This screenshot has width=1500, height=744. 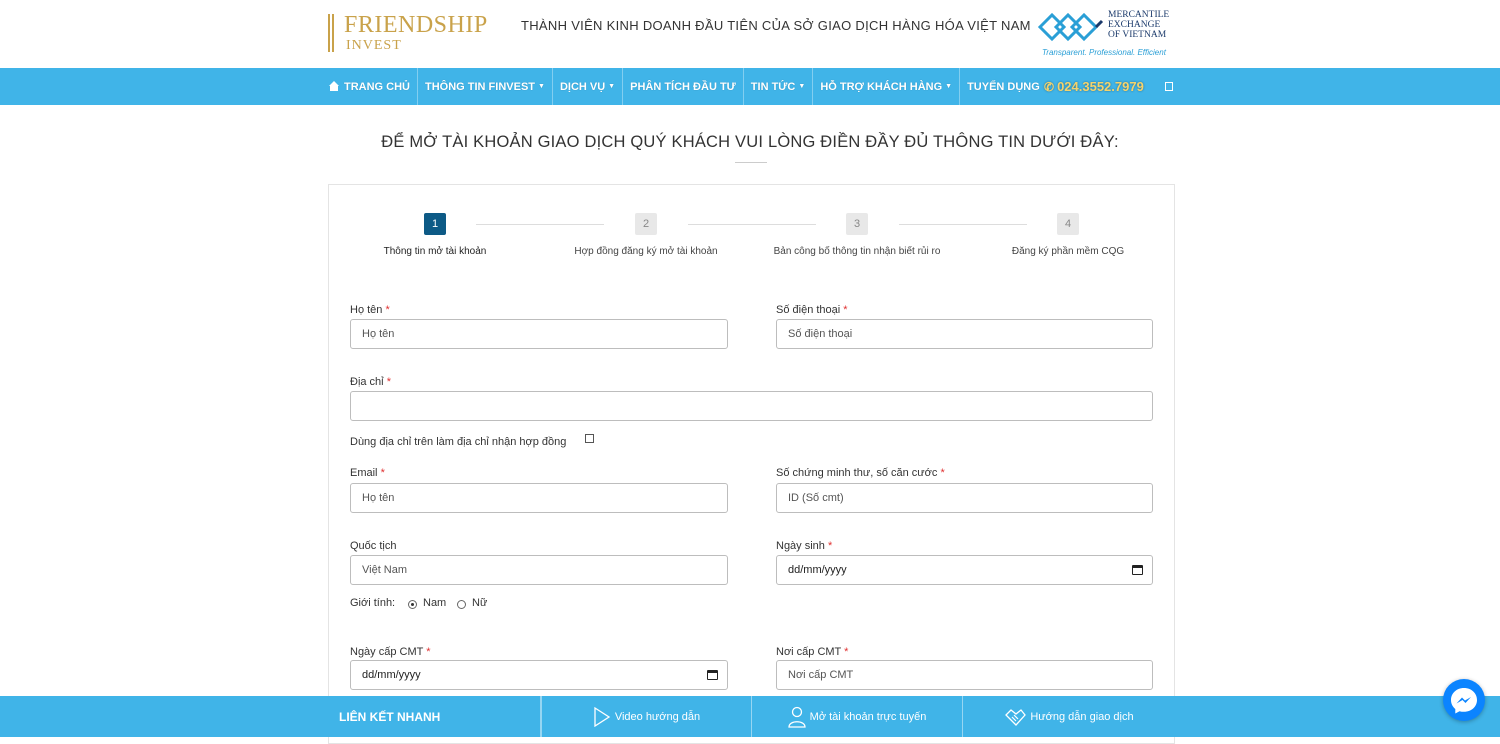 What do you see at coordinates (1068, 224) in the screenshot?
I see `step-4-number: 4` at bounding box center [1068, 224].